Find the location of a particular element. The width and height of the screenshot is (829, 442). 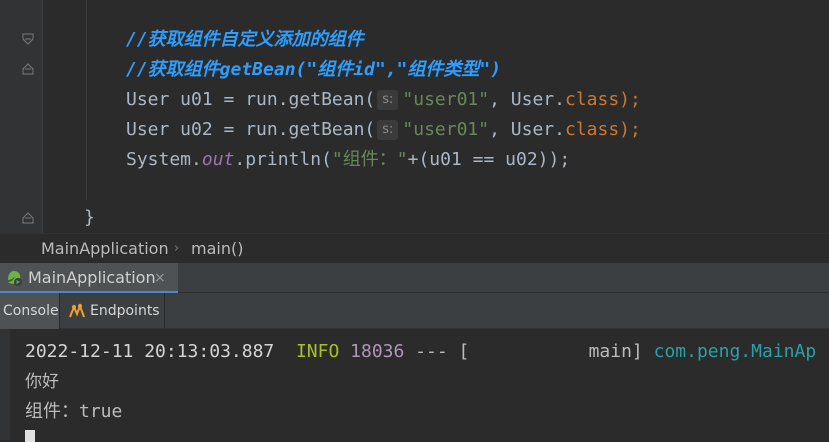

code-line: System.out.println("组件："+(u01 == u02)); is located at coordinates (348, 160).